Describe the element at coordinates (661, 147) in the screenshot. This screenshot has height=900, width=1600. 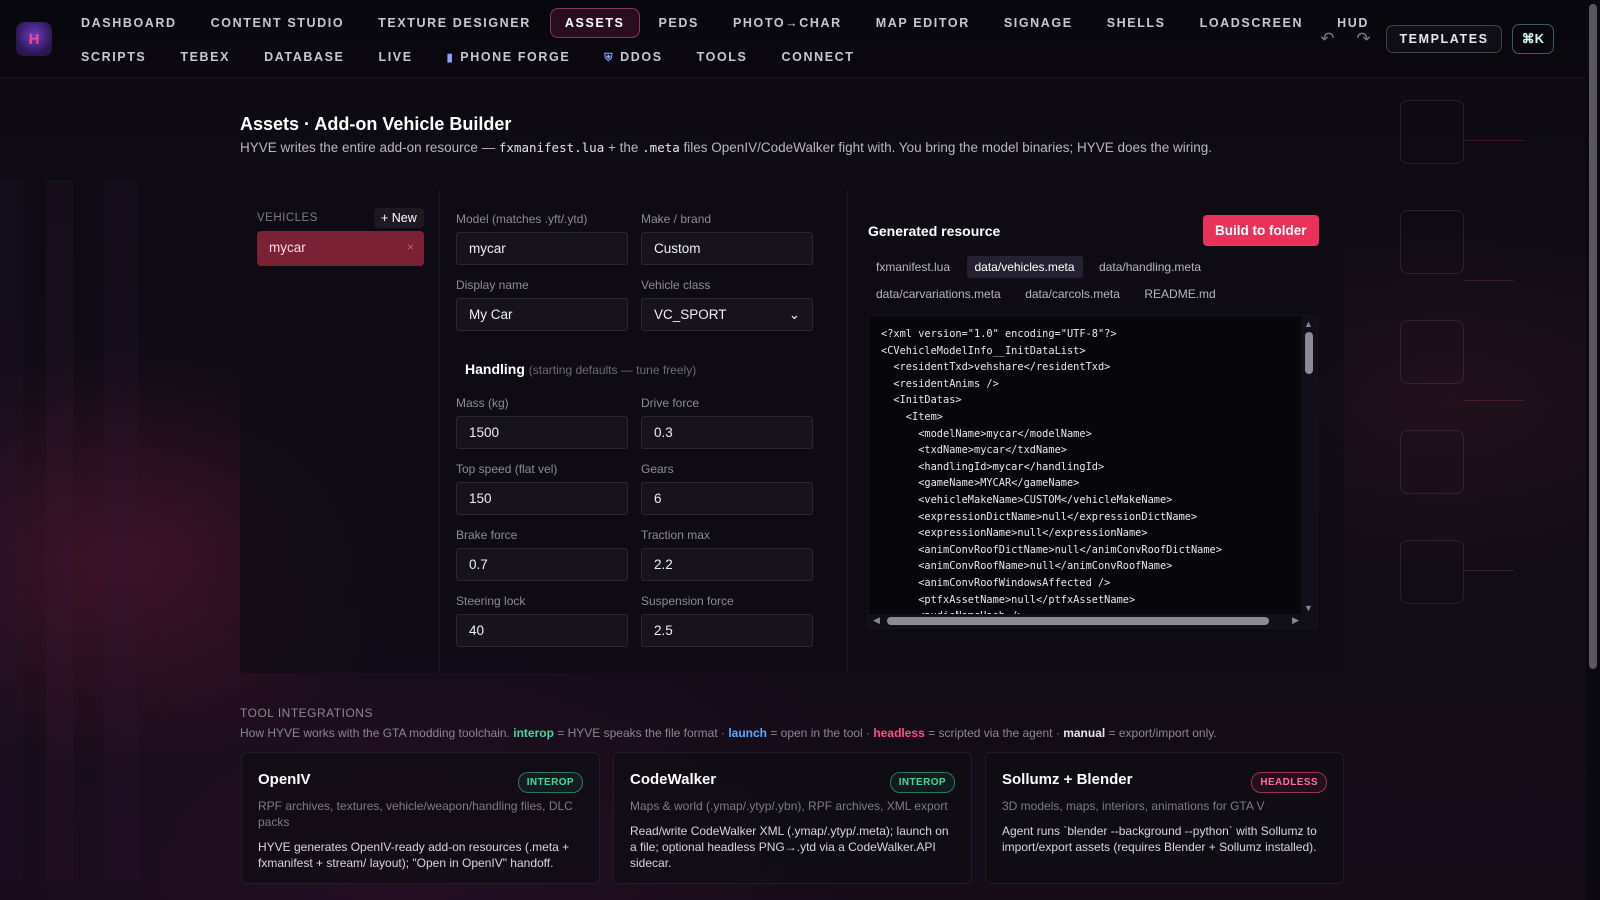
I see `subtitle-code-meta: .meta` at that location.